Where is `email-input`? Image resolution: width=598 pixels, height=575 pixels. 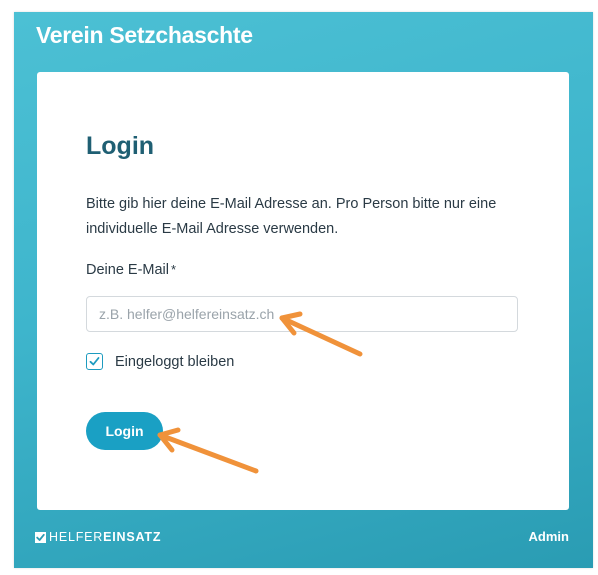 email-input is located at coordinates (302, 314).